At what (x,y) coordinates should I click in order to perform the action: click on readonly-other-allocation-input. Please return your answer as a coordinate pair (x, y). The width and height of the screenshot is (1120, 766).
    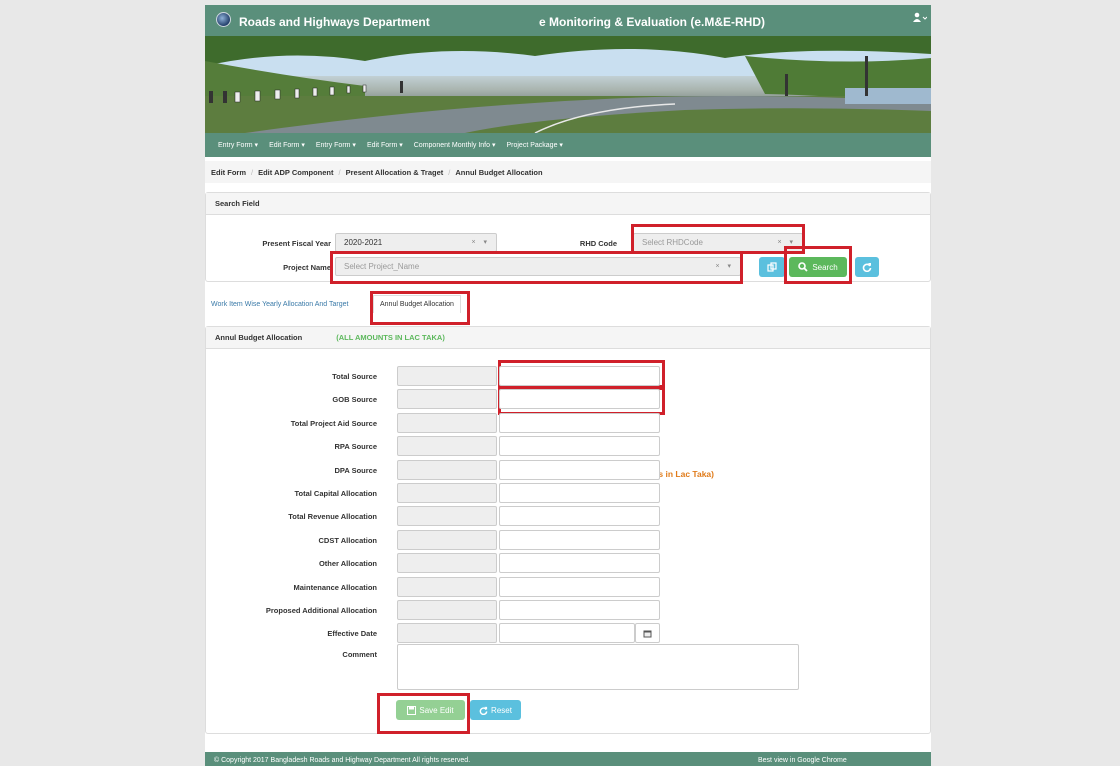
    Looking at the image, I should click on (447, 563).